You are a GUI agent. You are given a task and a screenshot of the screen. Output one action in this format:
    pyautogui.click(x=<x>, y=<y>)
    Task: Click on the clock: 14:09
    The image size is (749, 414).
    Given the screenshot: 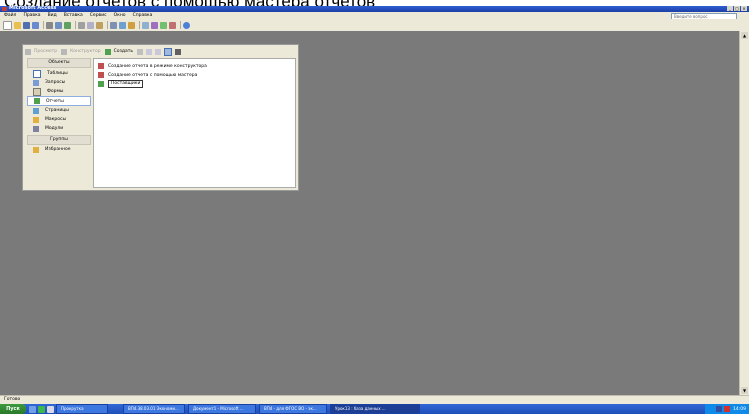 What is the action you would take?
    pyautogui.click(x=739, y=409)
    